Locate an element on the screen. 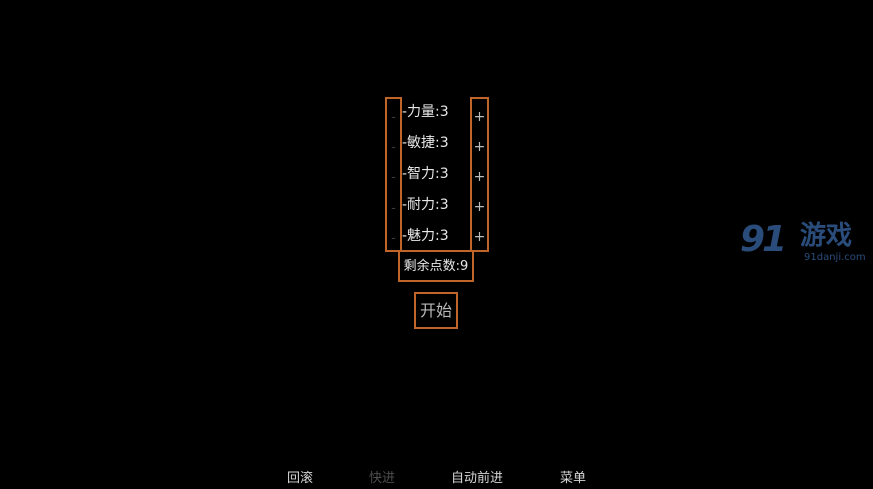  remaining-points-box: 剩余点数:9 is located at coordinates (436, 266).